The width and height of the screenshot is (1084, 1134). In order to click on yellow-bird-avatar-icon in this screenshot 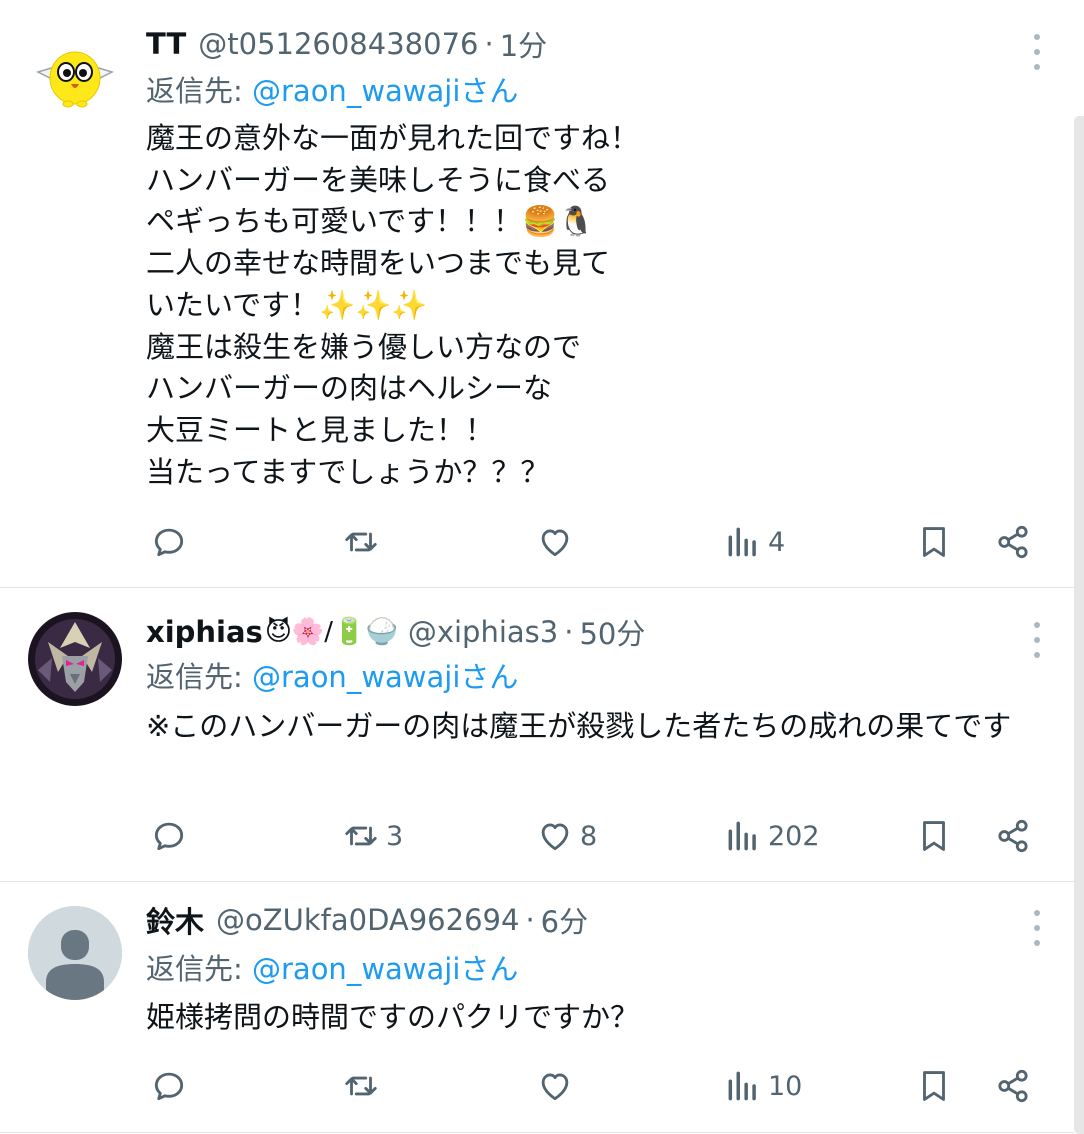, I will do `click(75, 79)`.